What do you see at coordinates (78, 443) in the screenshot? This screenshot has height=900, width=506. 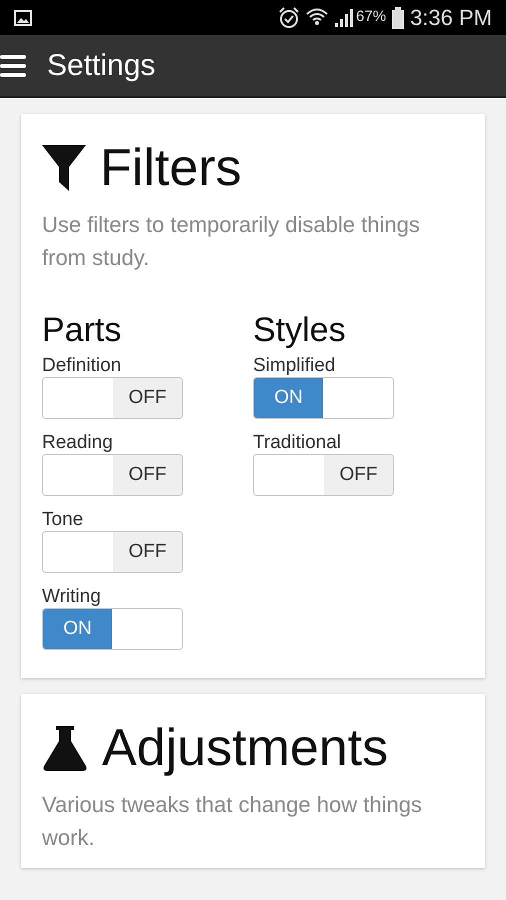 I see `switch-label: Reading` at bounding box center [78, 443].